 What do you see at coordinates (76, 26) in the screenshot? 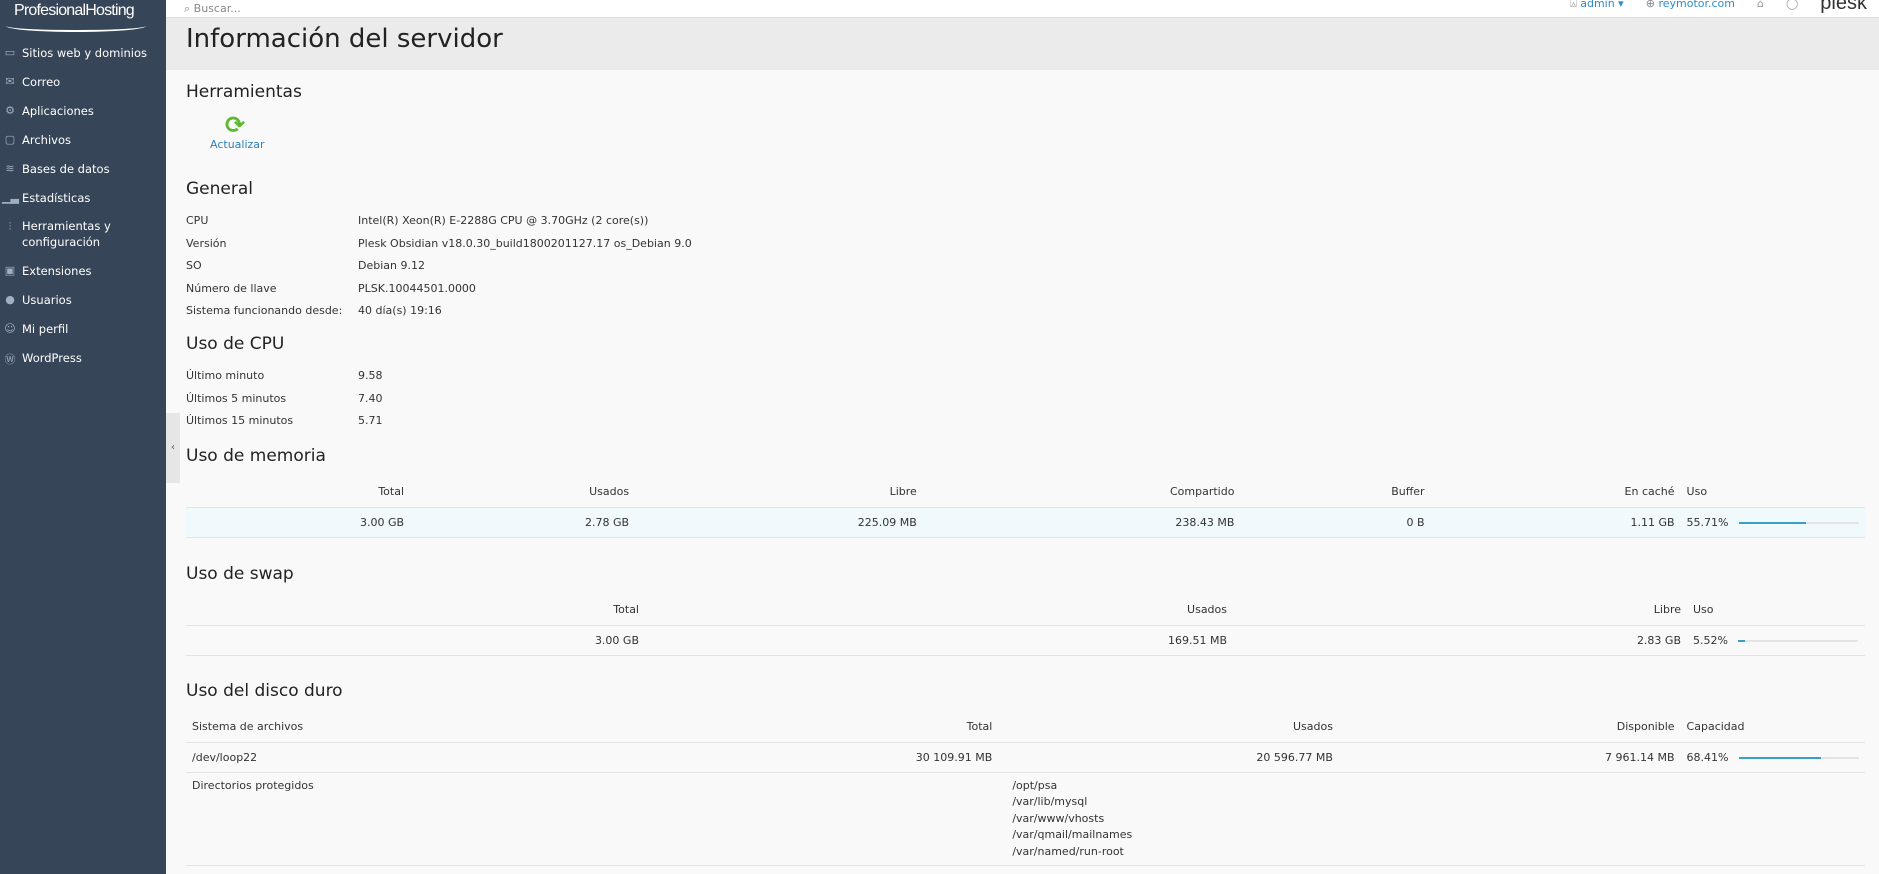
I see `logo-swoosh` at bounding box center [76, 26].